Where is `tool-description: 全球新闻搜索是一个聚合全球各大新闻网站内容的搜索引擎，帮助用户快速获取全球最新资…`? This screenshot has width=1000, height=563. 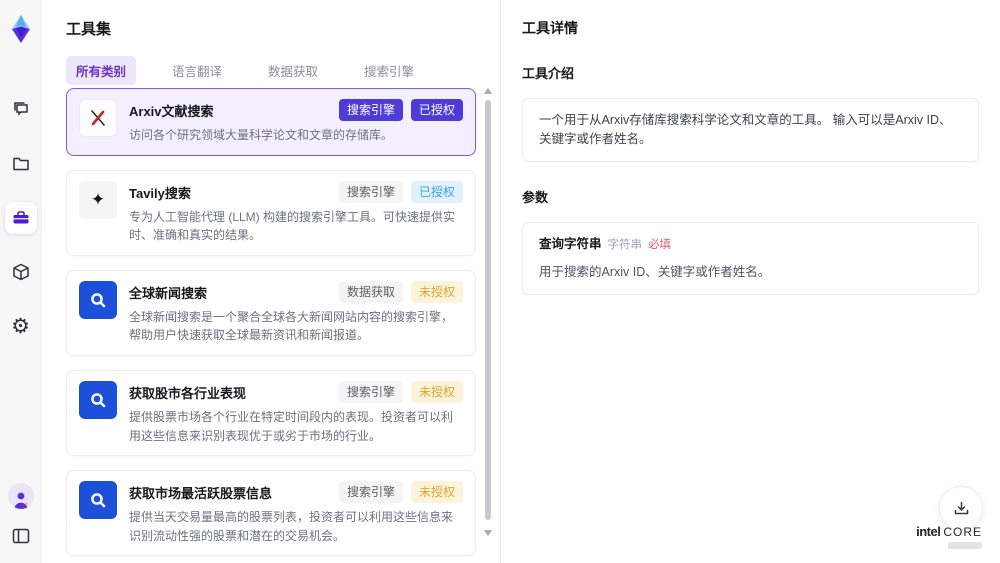 tool-description: 全球新闻搜索是一个聚合全球各大新闻网站内容的搜索引擎，帮助用户快速获取全球最新资… is located at coordinates (291, 326).